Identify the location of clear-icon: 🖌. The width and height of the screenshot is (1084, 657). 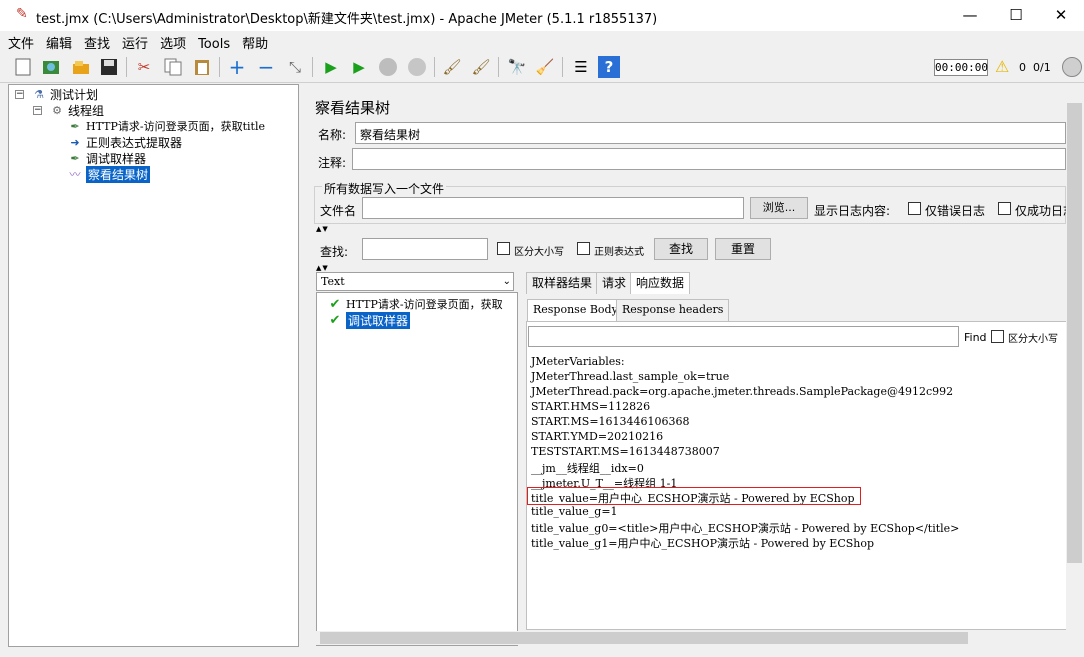
(452, 67).